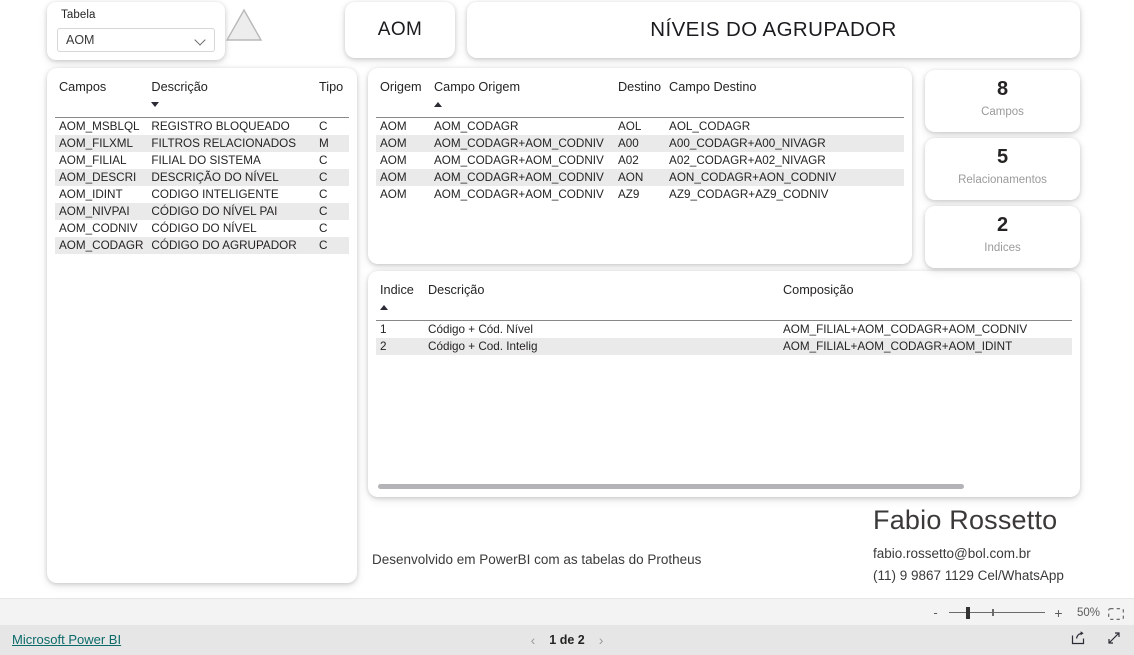 The height and width of the screenshot is (655, 1134). Describe the element at coordinates (202, 211) in the screenshot. I see `table-row: AOM_NIVPAI CÓDIGO DO NÍVEL PAI C` at that location.